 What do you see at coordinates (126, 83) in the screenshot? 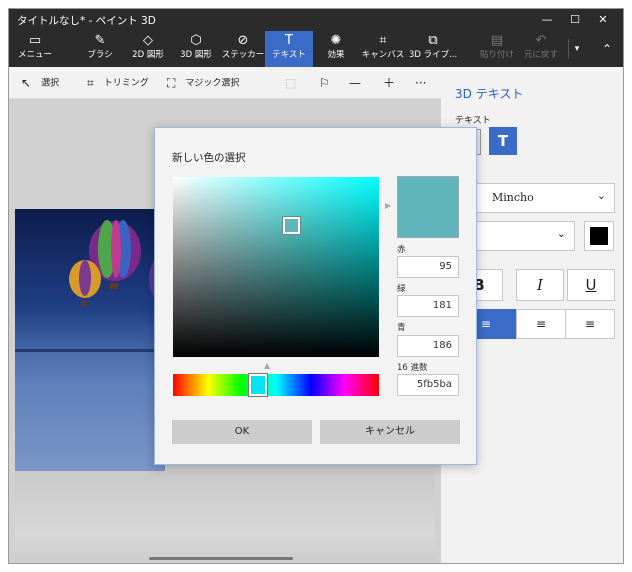
I see `crop-label: トリミング` at bounding box center [126, 83].